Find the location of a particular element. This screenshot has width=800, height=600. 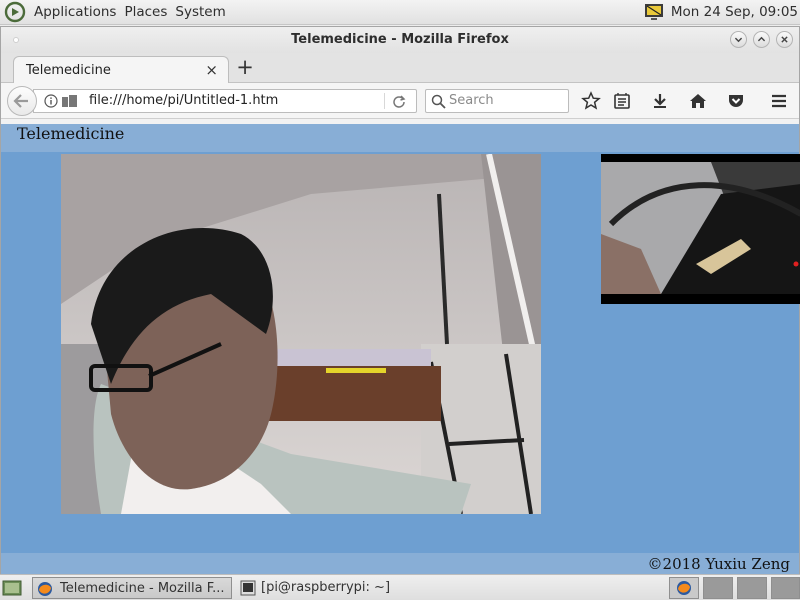

tab-label: Telemedicine is located at coordinates (68, 70).